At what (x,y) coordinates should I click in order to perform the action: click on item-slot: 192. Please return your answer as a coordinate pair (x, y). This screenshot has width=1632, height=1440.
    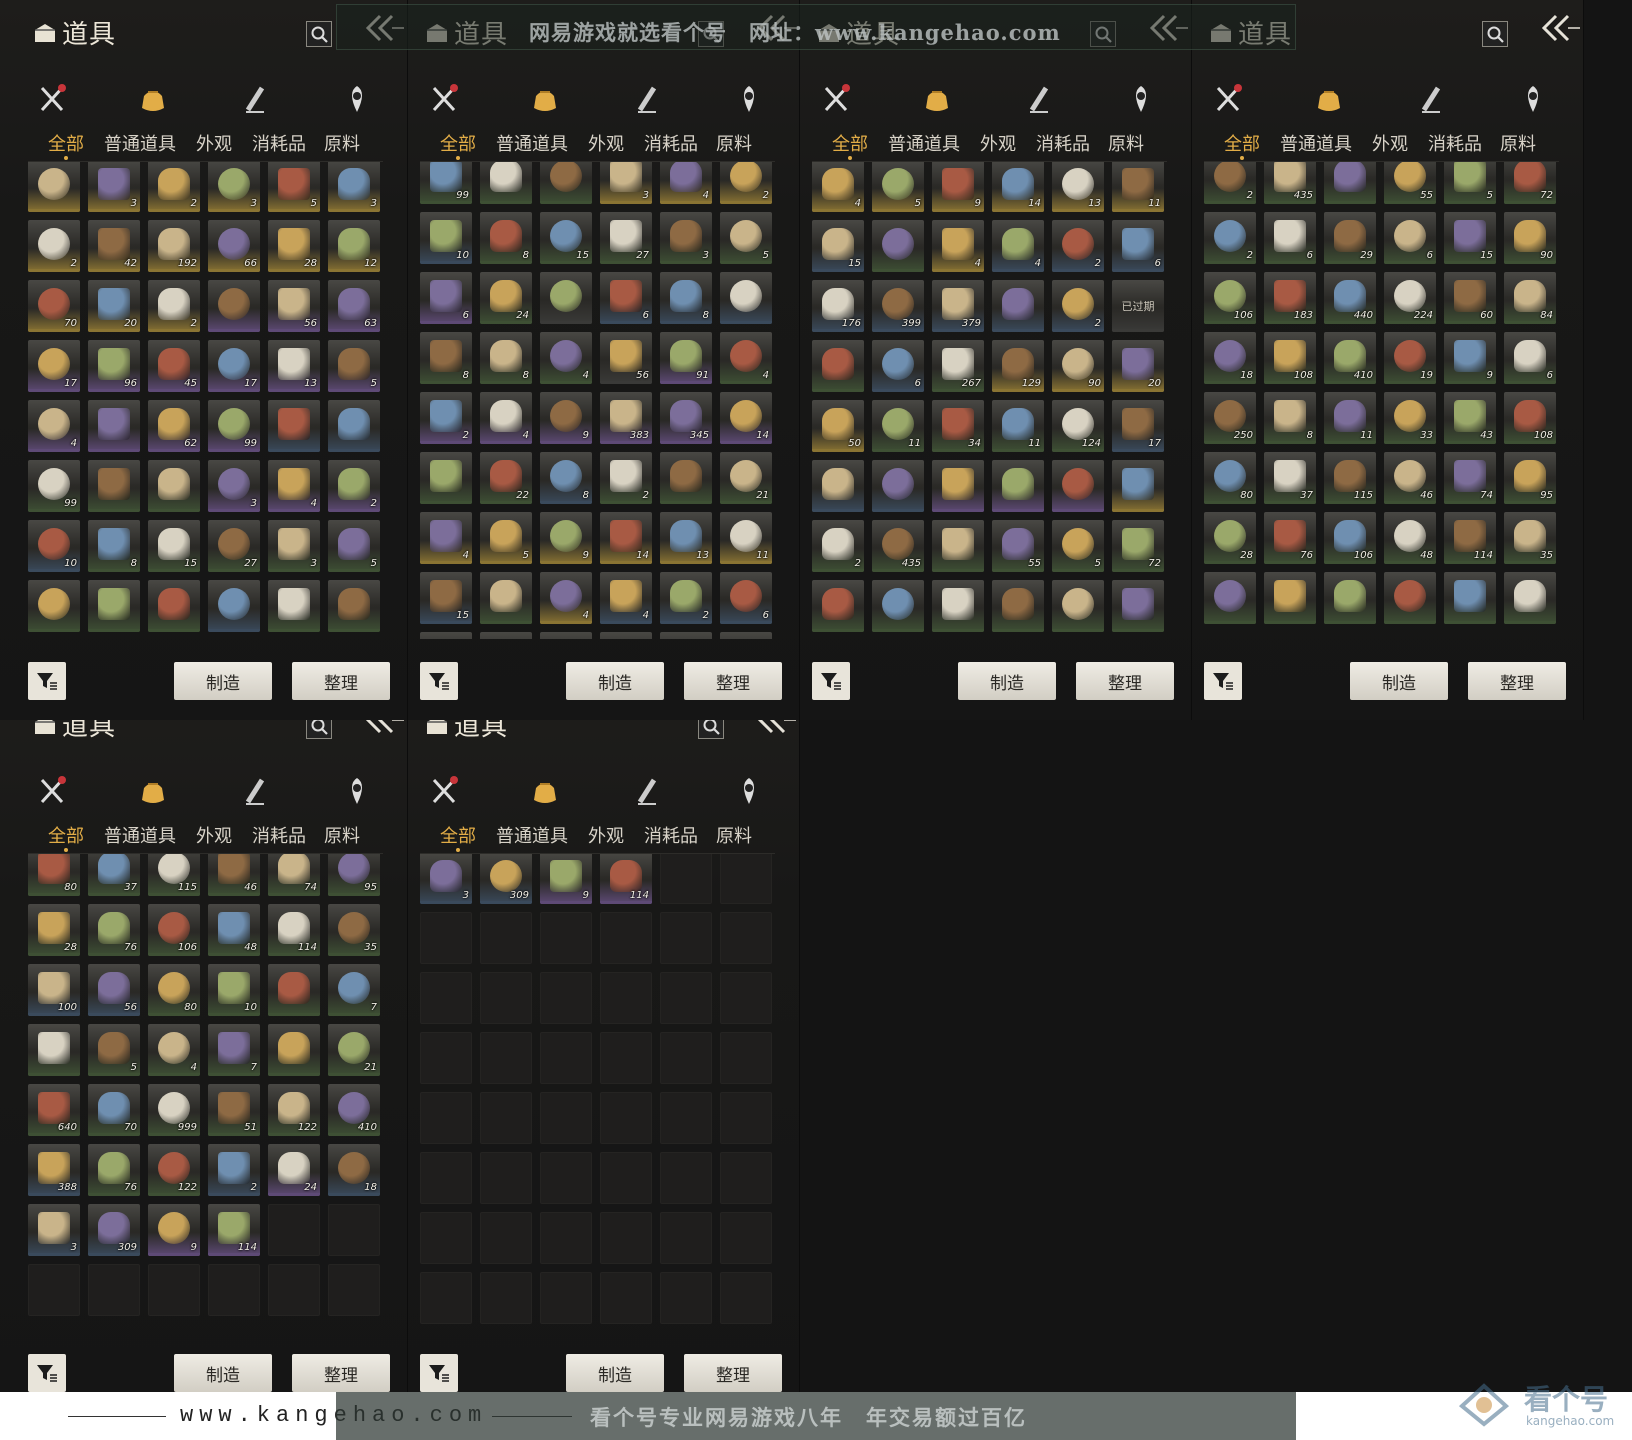
    Looking at the image, I should click on (174, 246).